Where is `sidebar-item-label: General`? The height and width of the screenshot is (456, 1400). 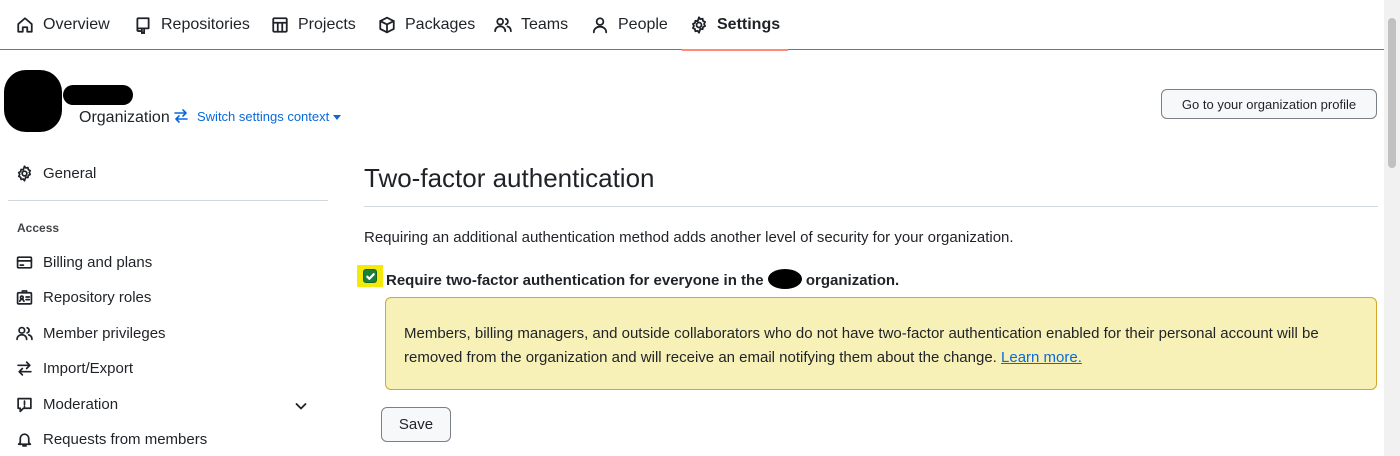
sidebar-item-label: General is located at coordinates (70, 173).